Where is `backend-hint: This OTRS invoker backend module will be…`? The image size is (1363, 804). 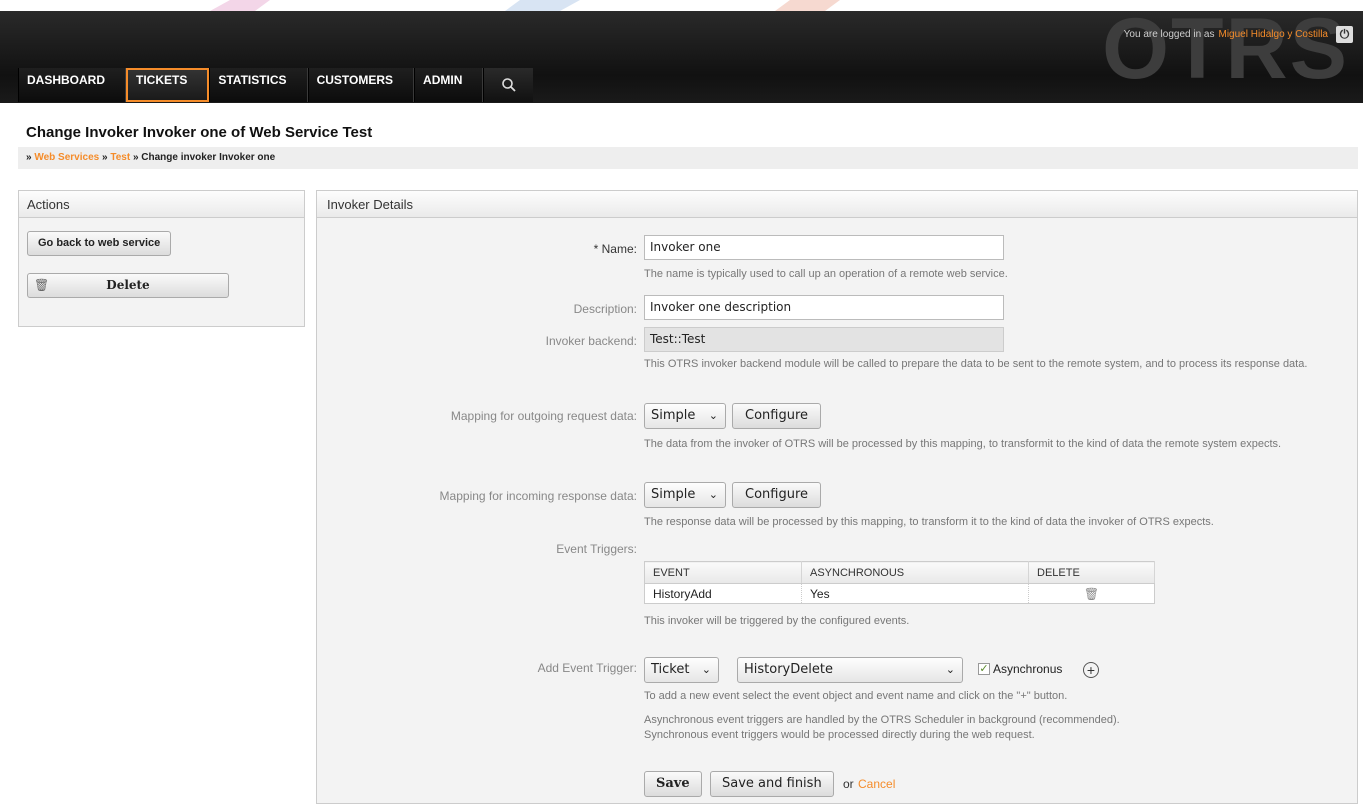
backend-hint: This OTRS invoker backend module will be… is located at coordinates (976, 364).